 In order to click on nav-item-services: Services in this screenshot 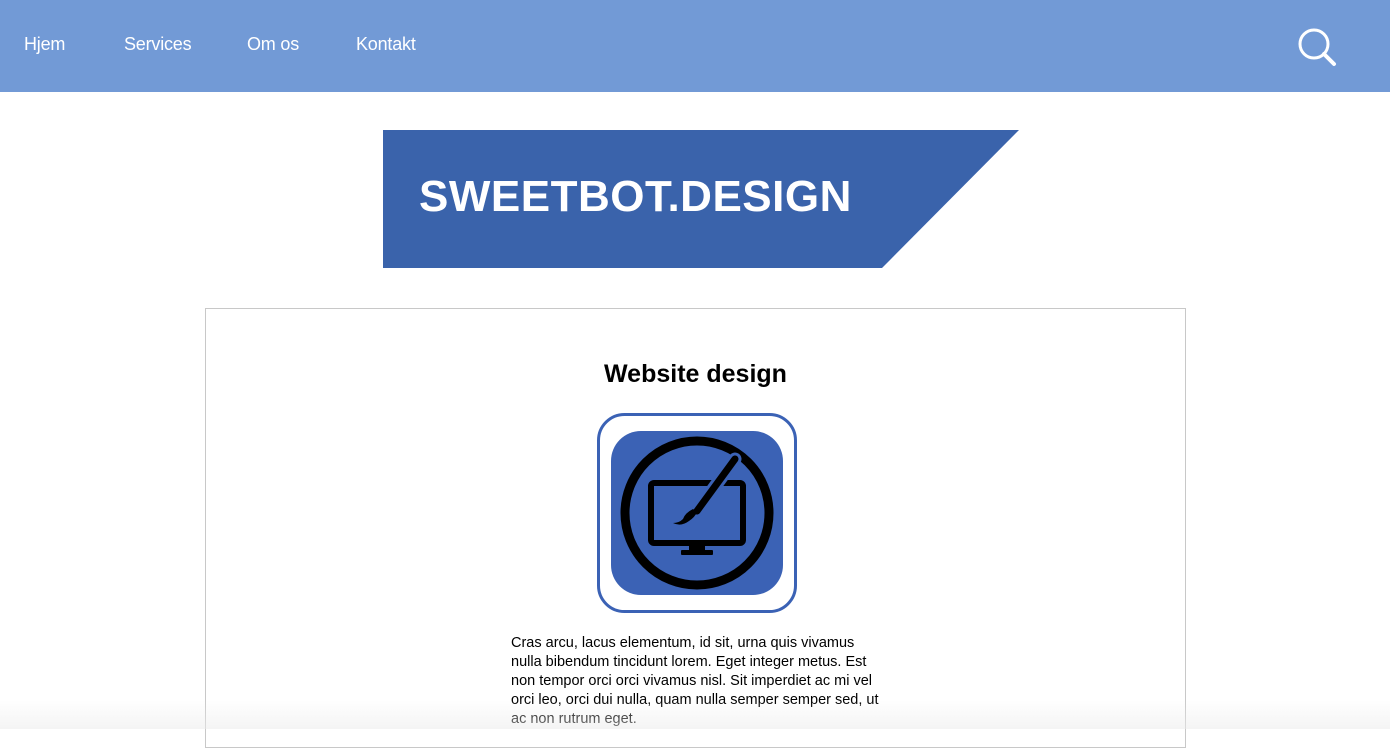, I will do `click(158, 44)`.